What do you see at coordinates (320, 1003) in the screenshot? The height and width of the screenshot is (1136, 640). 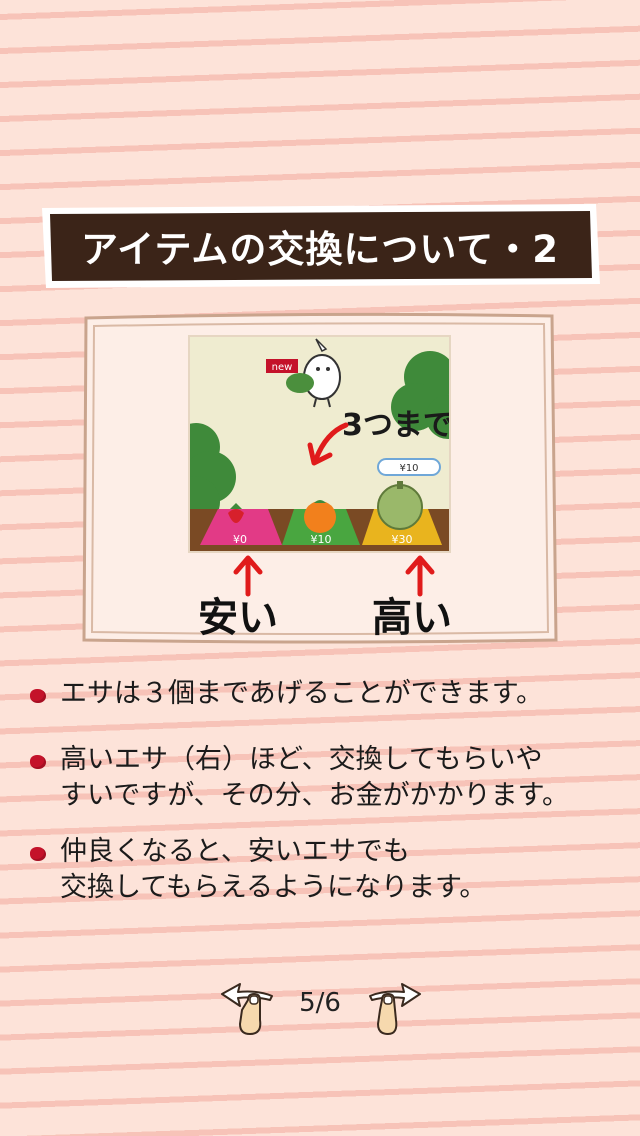 I see `page-indicator: 5/6` at bounding box center [320, 1003].